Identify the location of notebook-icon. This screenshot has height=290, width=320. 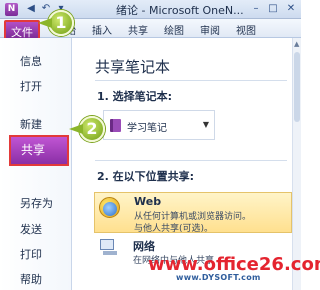
(115, 125).